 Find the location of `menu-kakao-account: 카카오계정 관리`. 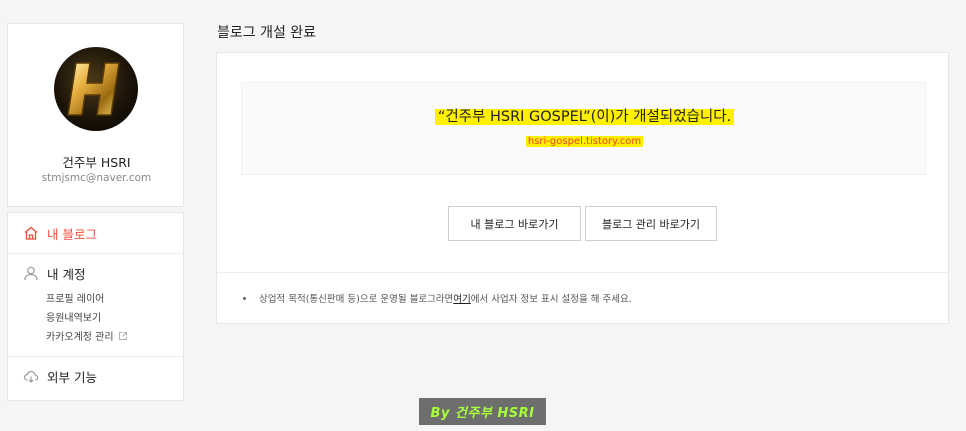

menu-kakao-account: 카카오계정 관리 is located at coordinates (87, 335).